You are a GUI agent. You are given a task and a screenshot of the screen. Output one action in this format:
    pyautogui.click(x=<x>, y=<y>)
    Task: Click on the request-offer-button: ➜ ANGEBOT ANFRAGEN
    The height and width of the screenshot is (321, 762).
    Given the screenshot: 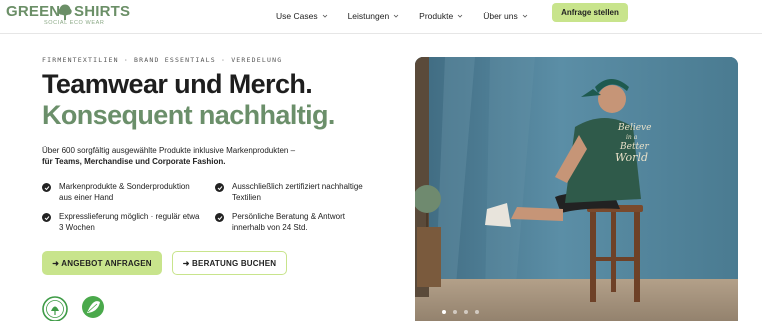 What is the action you would take?
    pyautogui.click(x=102, y=263)
    